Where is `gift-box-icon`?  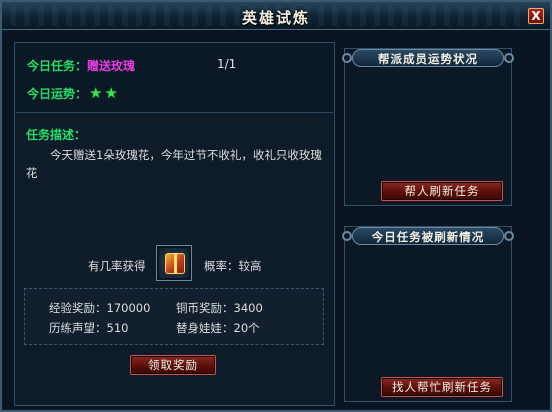 gift-box-icon is located at coordinates (175, 263).